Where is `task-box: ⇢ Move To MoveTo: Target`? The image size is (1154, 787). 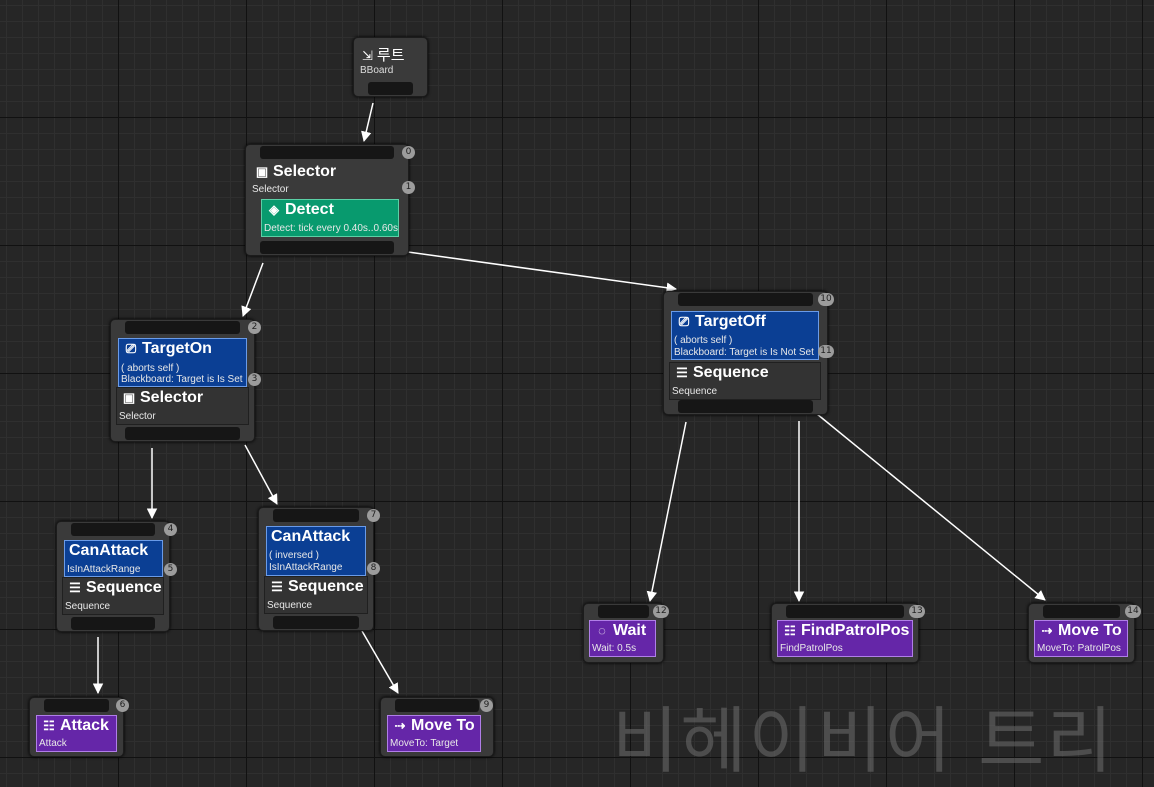
task-box: ⇢ Move To MoveTo: Target is located at coordinates (434, 733).